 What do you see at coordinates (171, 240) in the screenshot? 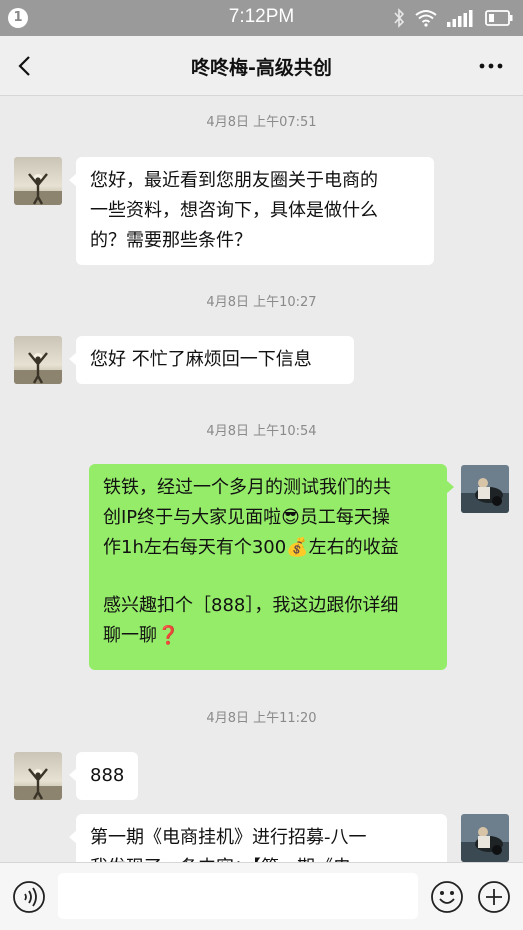
I see `message-text: 的？需要那些条件？` at bounding box center [171, 240].